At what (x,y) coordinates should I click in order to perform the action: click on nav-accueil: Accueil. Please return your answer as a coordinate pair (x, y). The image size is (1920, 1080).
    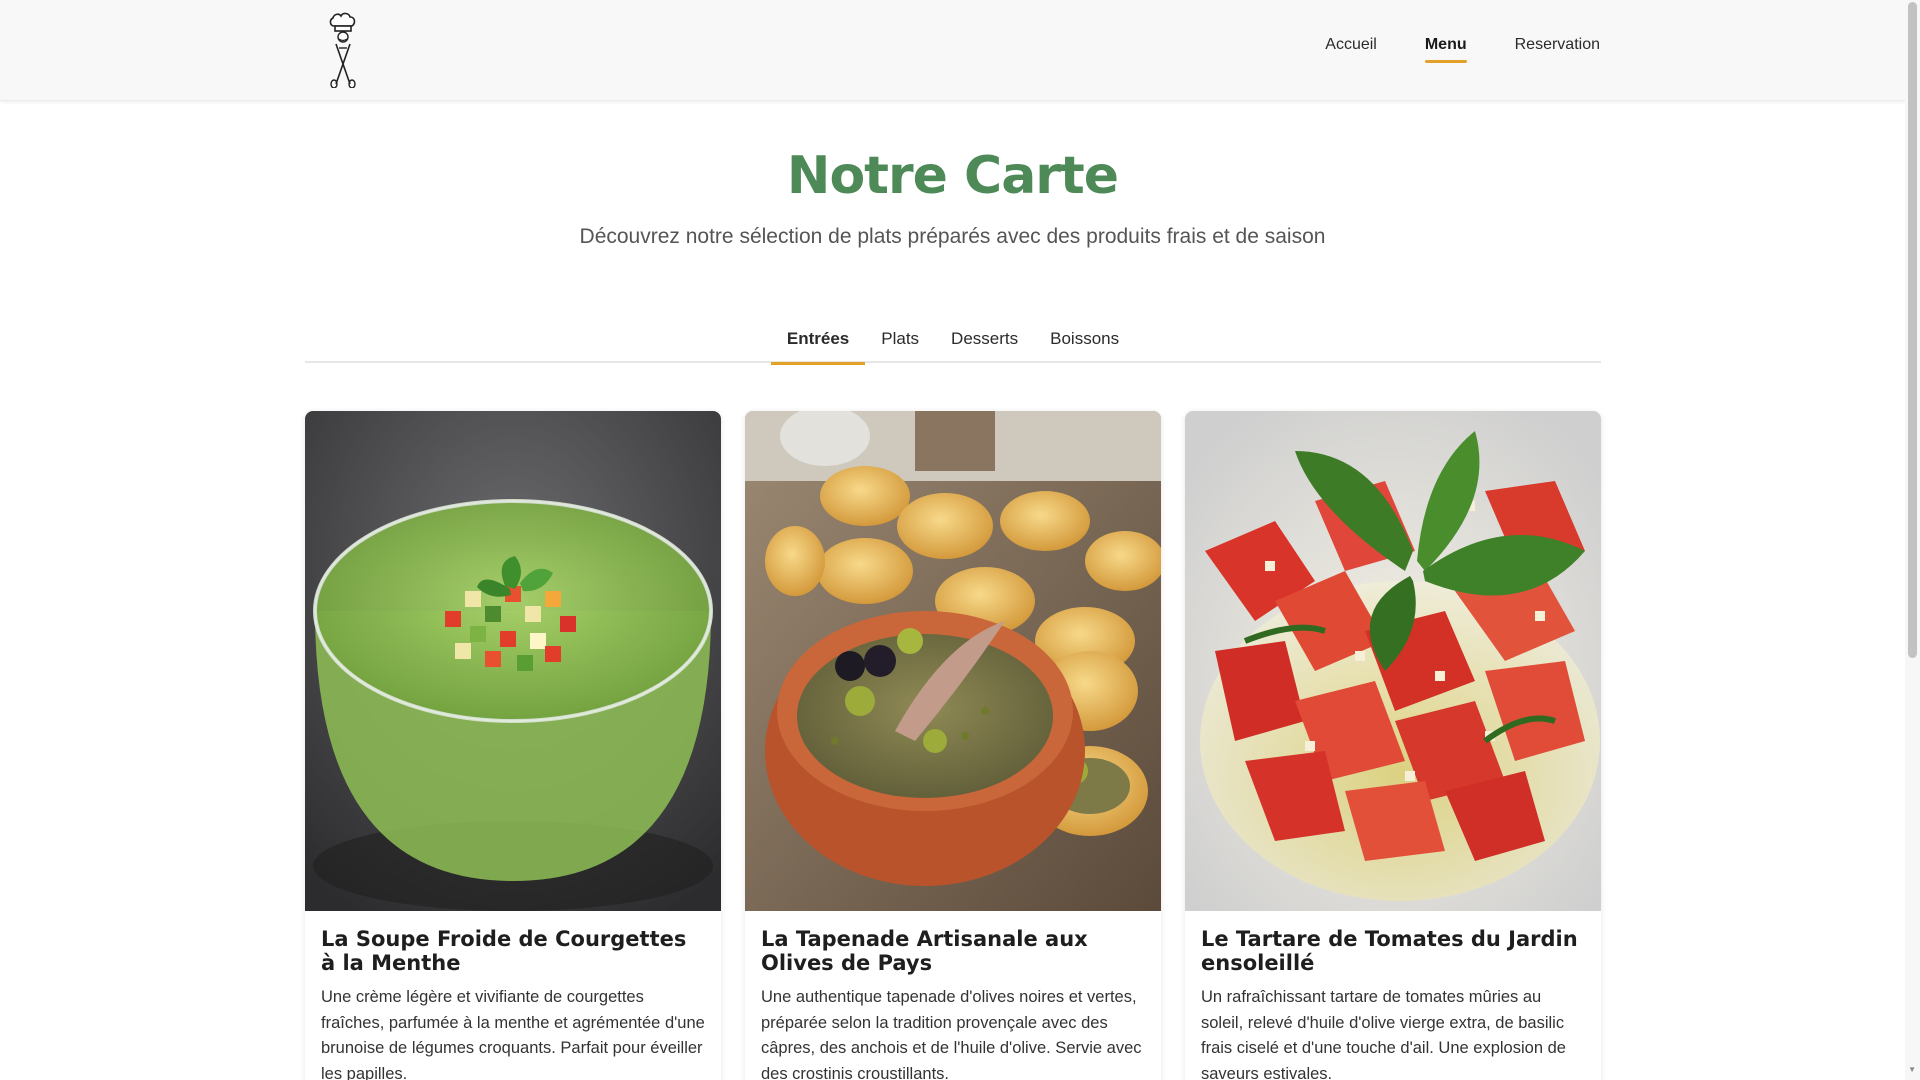
    Looking at the image, I should click on (1351, 49).